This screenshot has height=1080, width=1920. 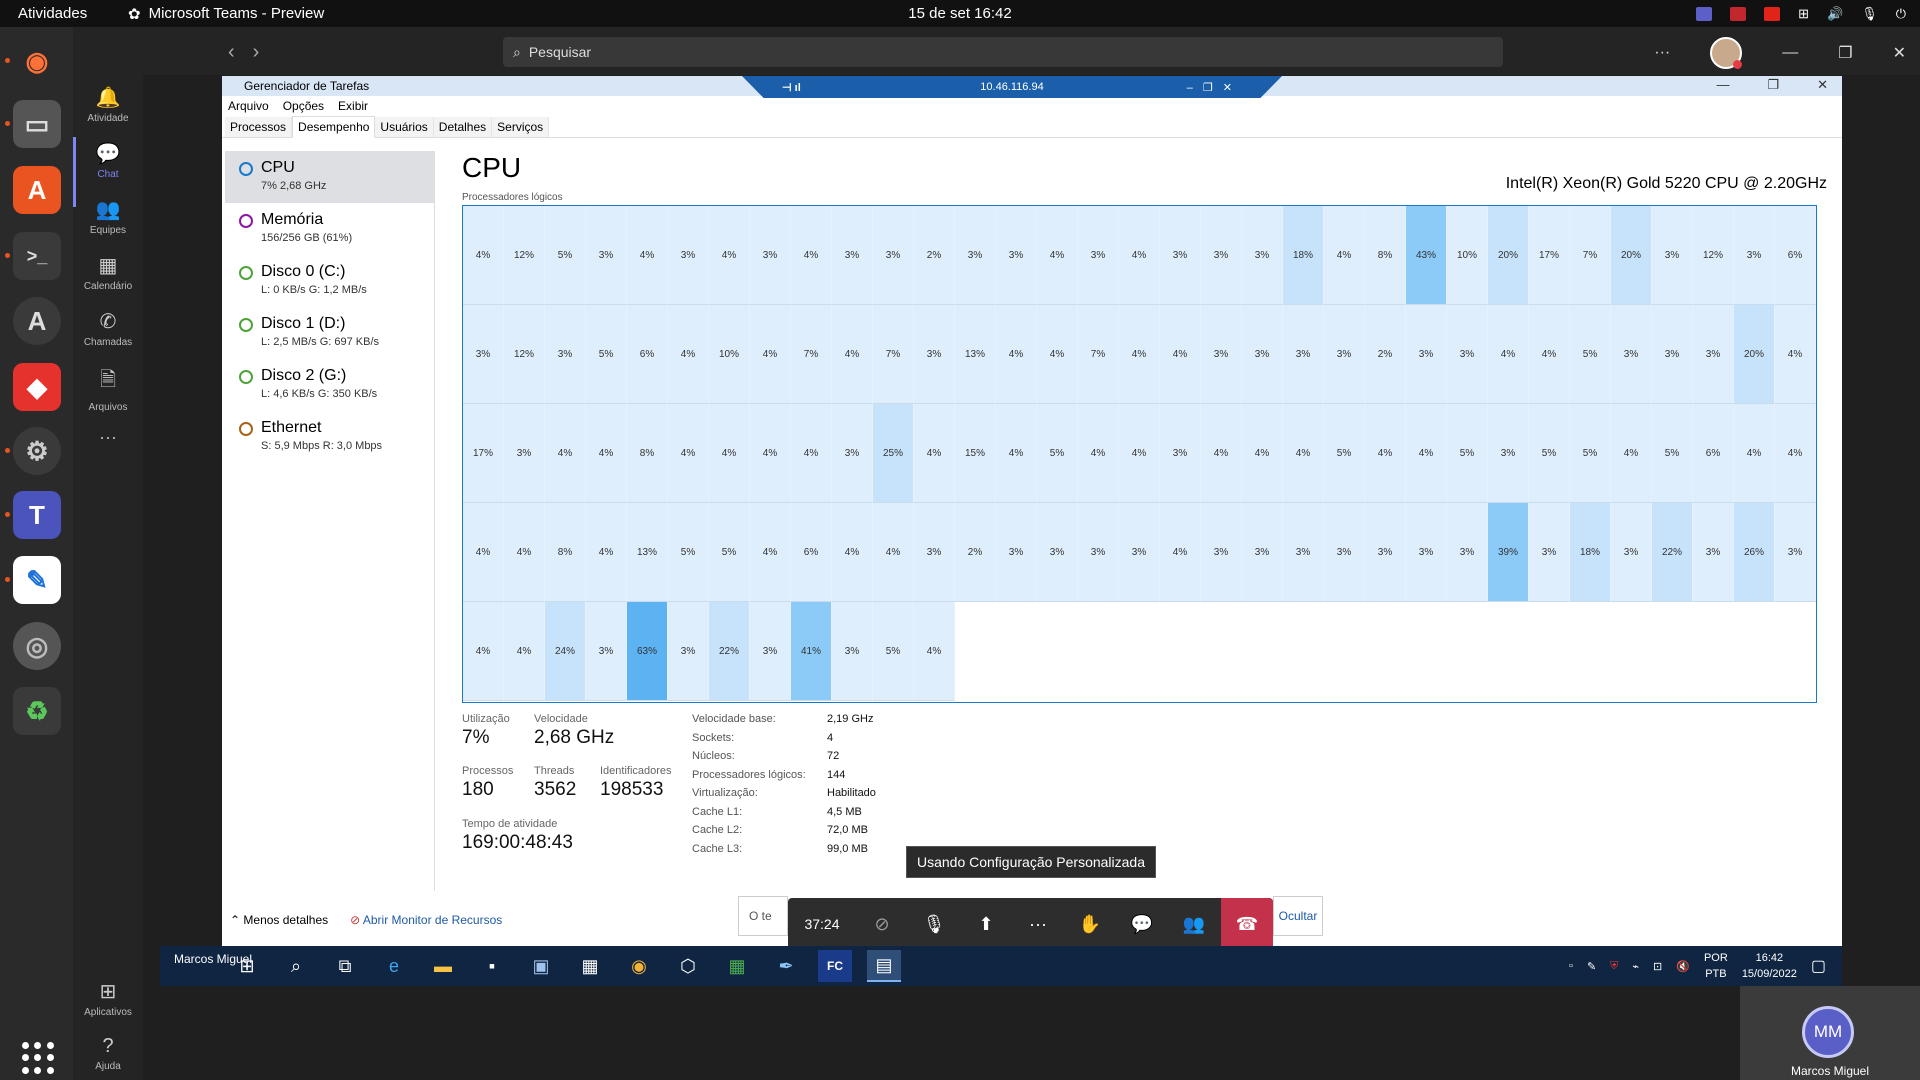 What do you see at coordinates (1635, 966) in the screenshot?
I see `usb-icon: ⌁` at bounding box center [1635, 966].